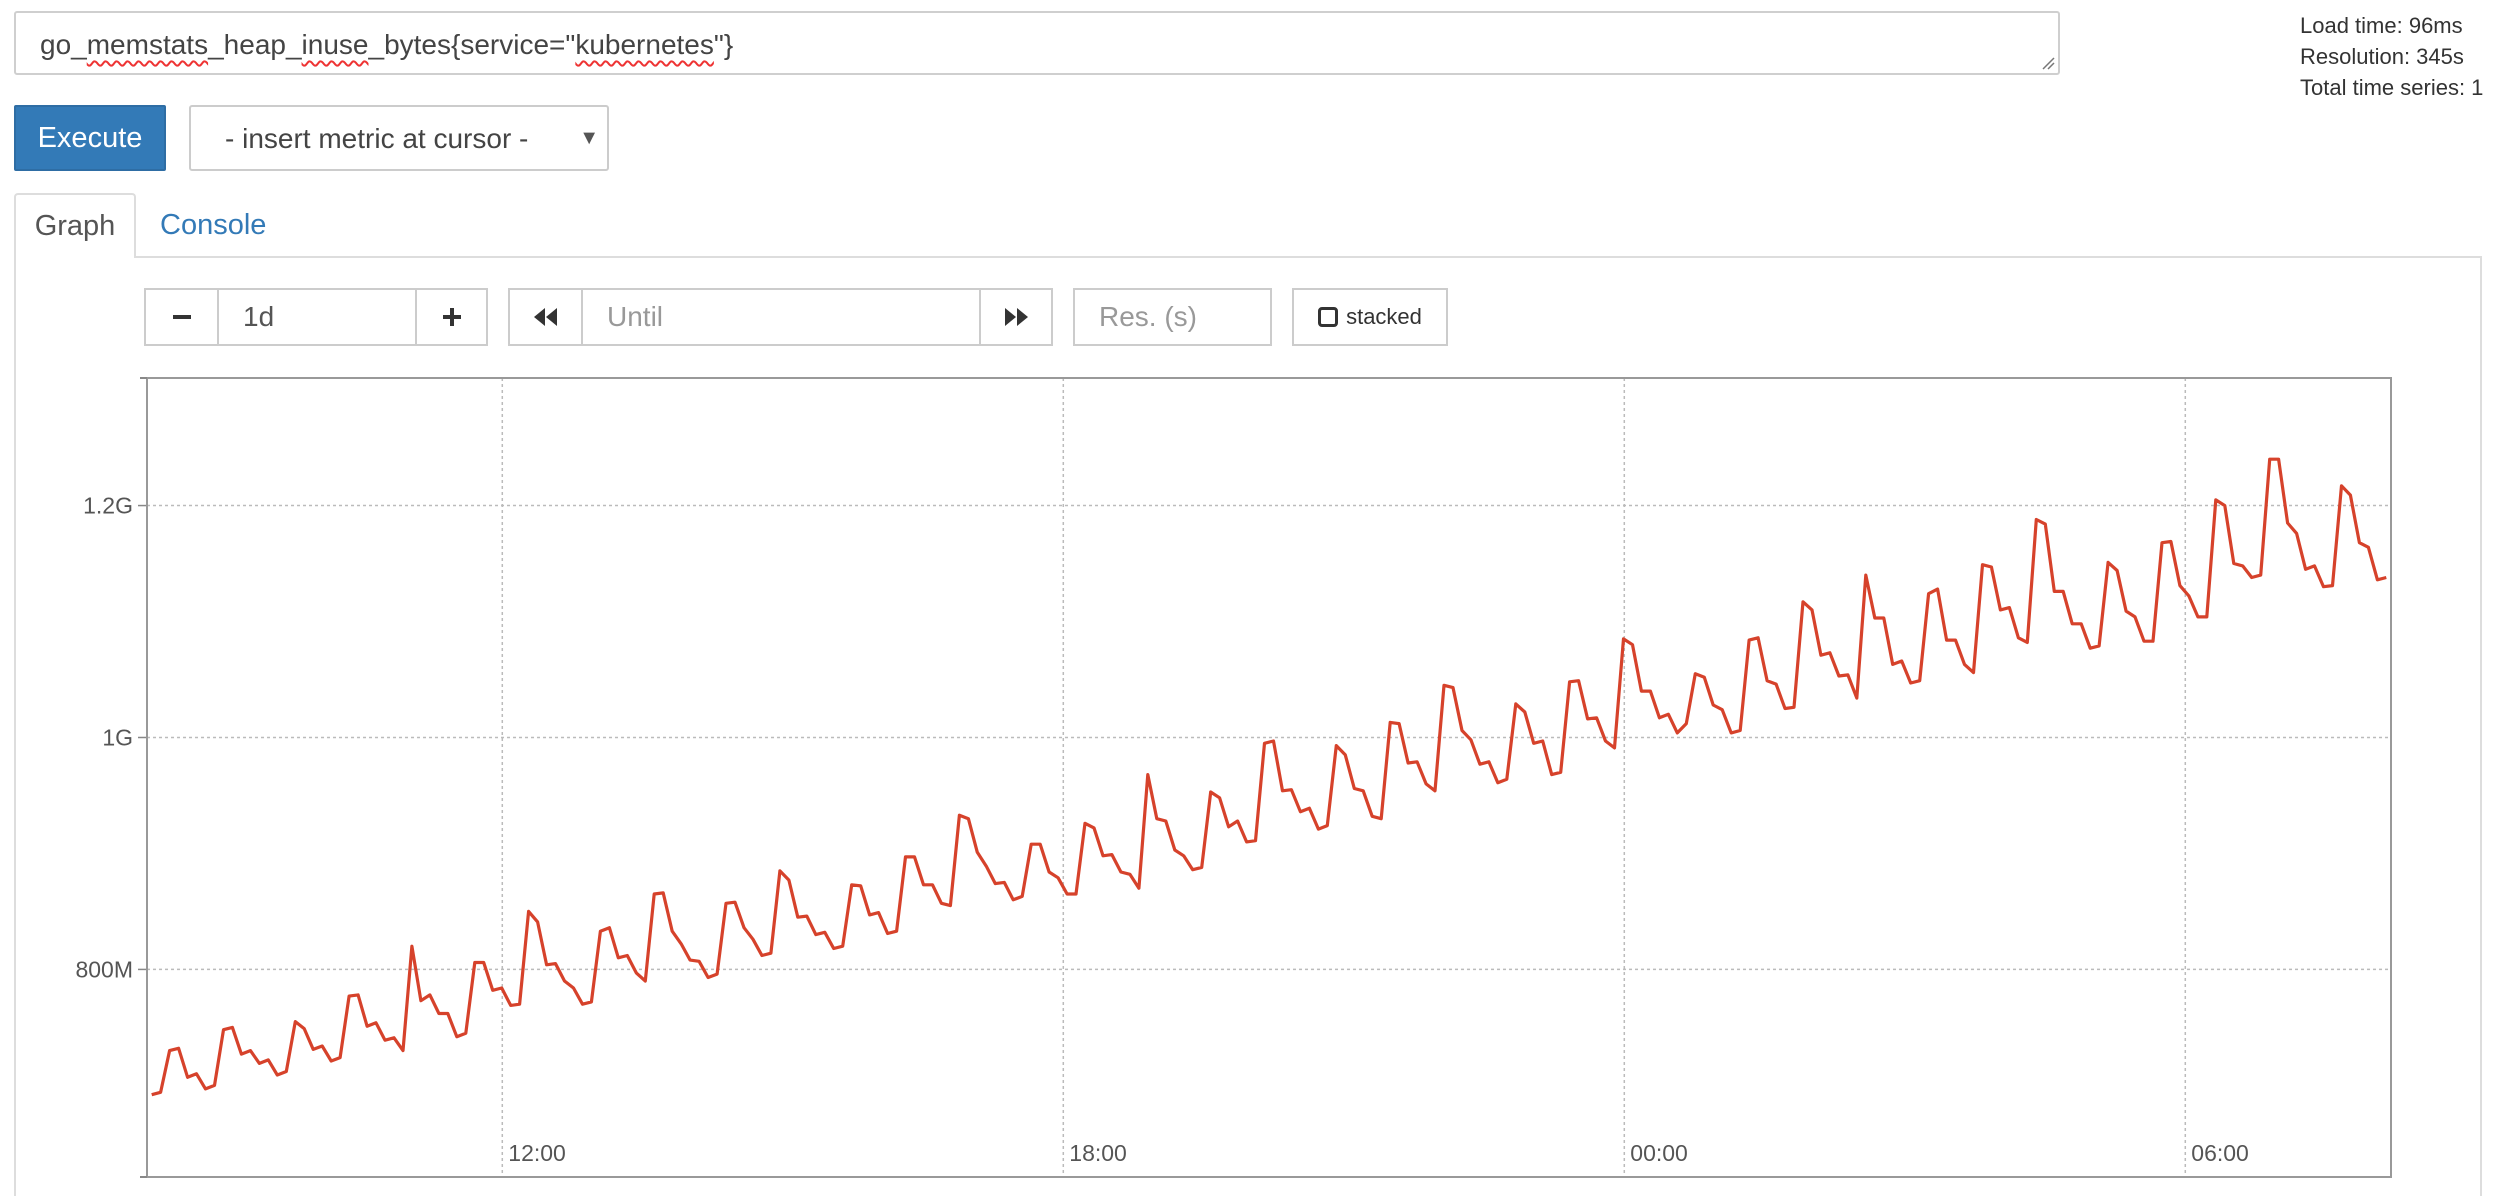 Image resolution: width=2498 pixels, height=1196 pixels. Describe the element at coordinates (104, 969) in the screenshot. I see `y-tick-label: 800M` at that location.